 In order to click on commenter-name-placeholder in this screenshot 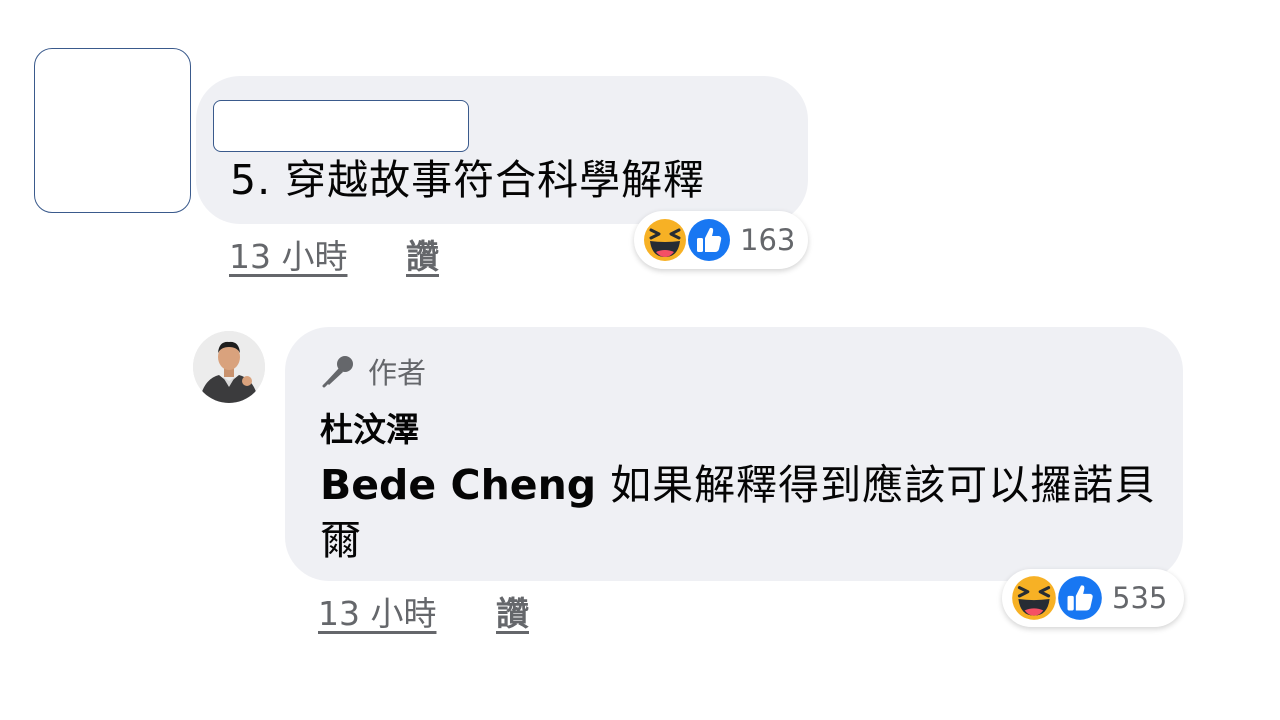, I will do `click(341, 126)`.